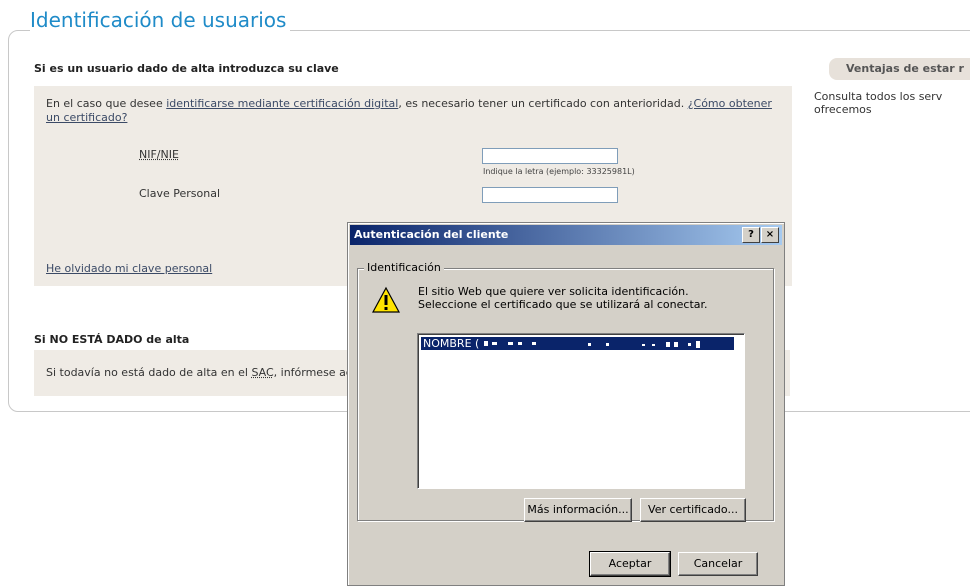  I want to click on nif-label: NIF/NIE, so click(159, 154).